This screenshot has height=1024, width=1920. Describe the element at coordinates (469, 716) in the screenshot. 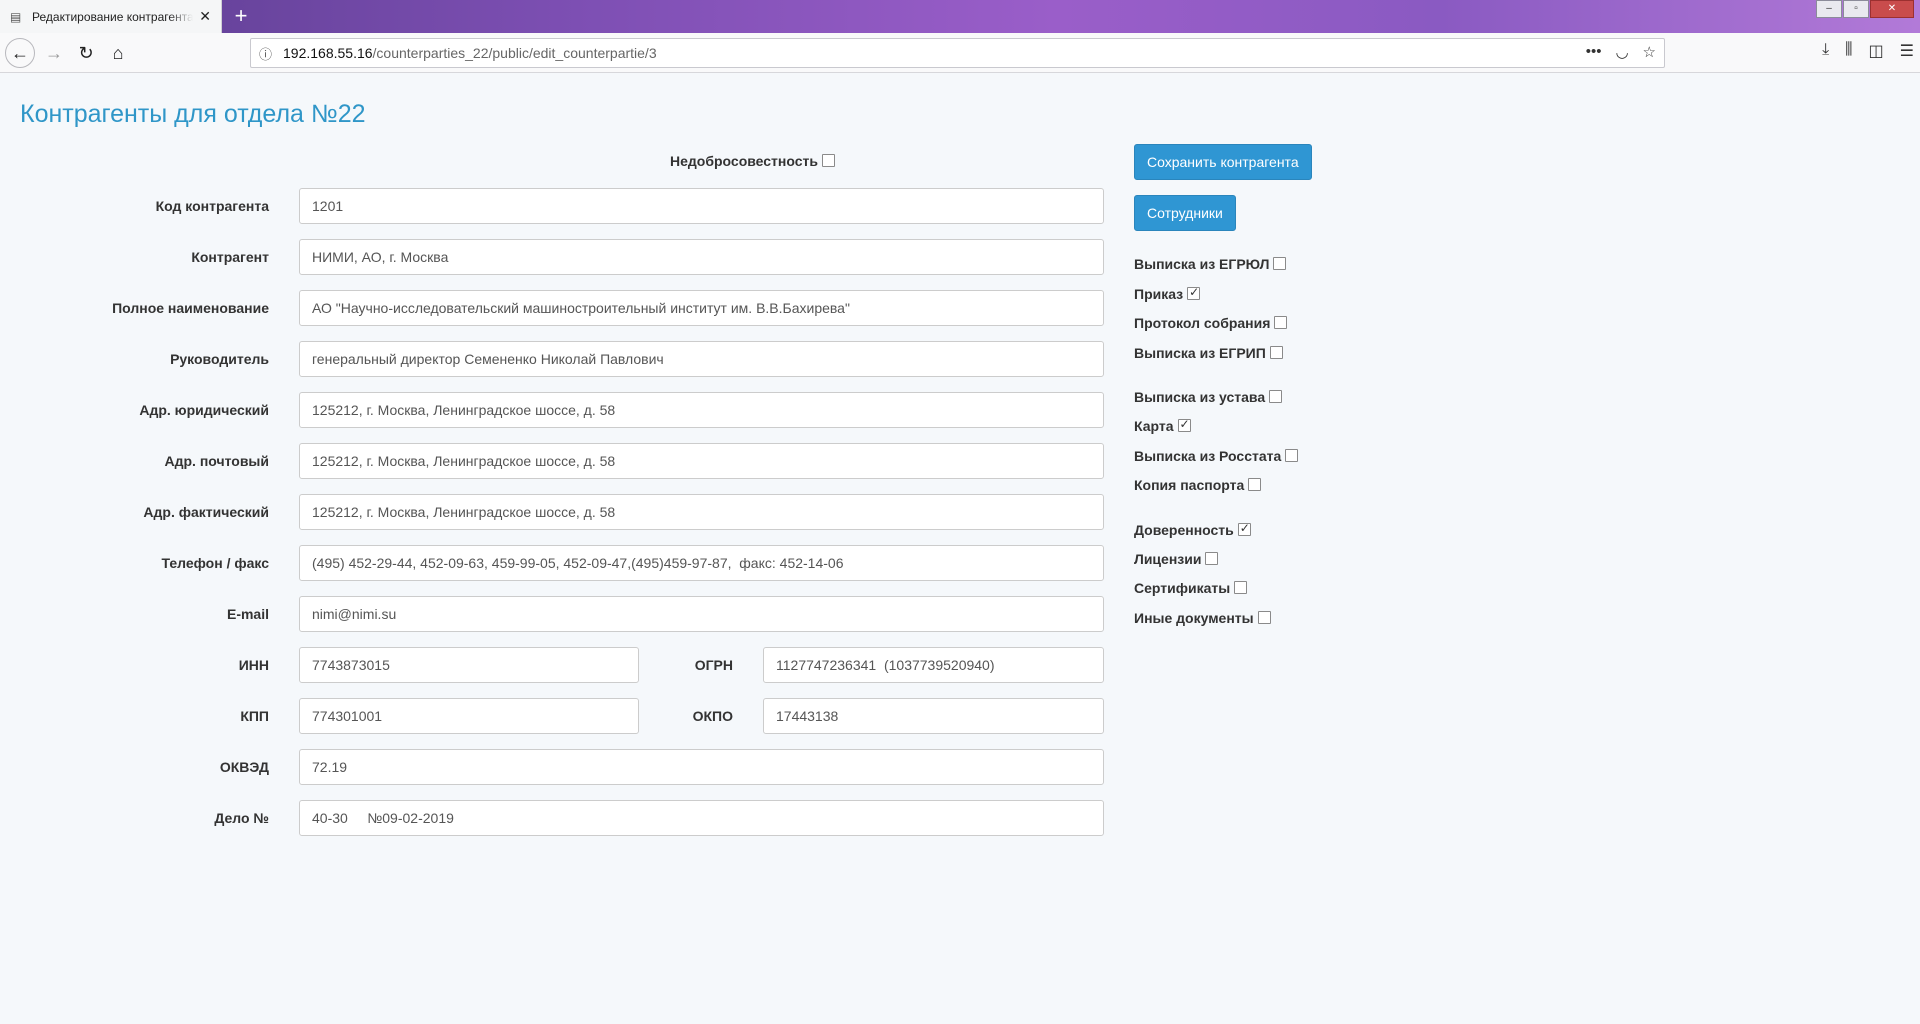

I see `kpp-field` at that location.